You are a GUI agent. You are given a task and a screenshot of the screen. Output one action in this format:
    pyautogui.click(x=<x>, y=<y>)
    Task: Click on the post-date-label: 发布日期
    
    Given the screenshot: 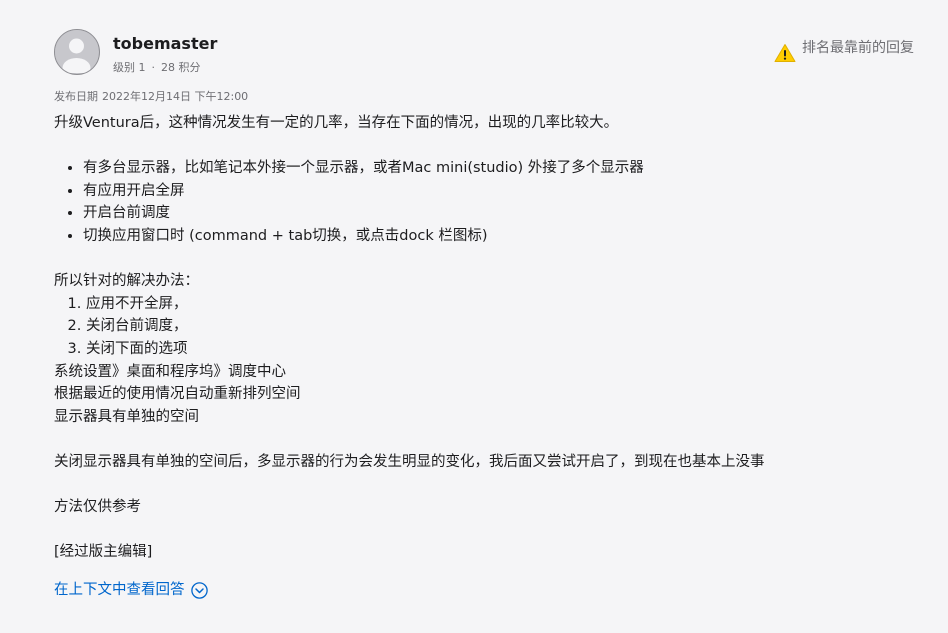 What is the action you would take?
    pyautogui.click(x=76, y=96)
    